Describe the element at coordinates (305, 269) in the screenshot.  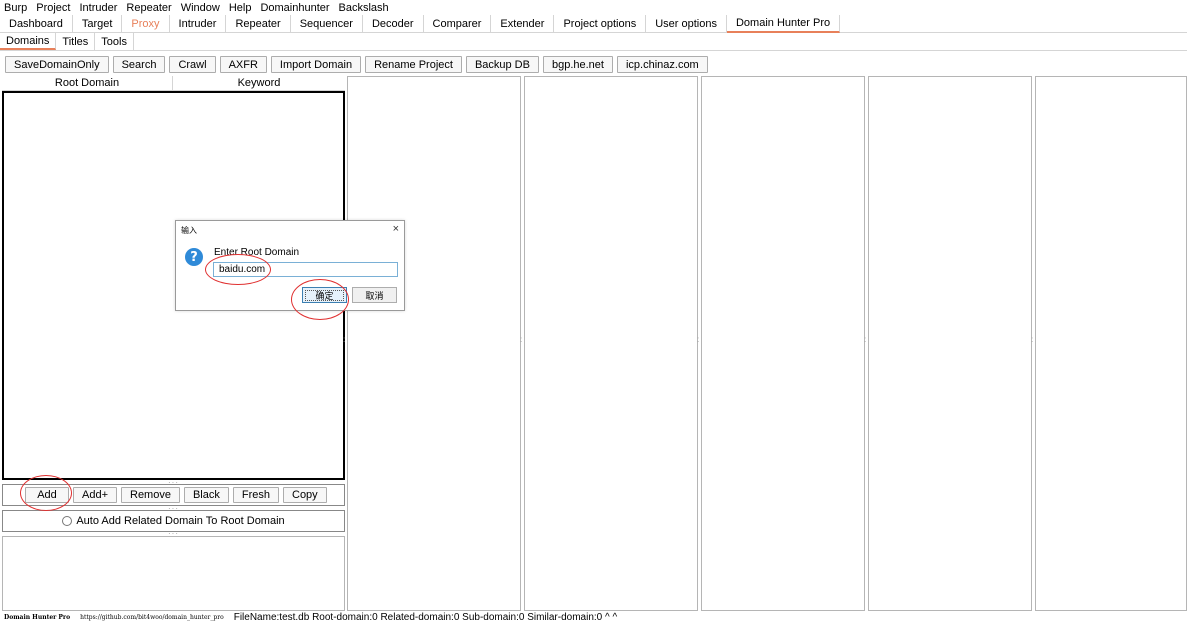
I see `root-domain-input: baidu.com` at that location.